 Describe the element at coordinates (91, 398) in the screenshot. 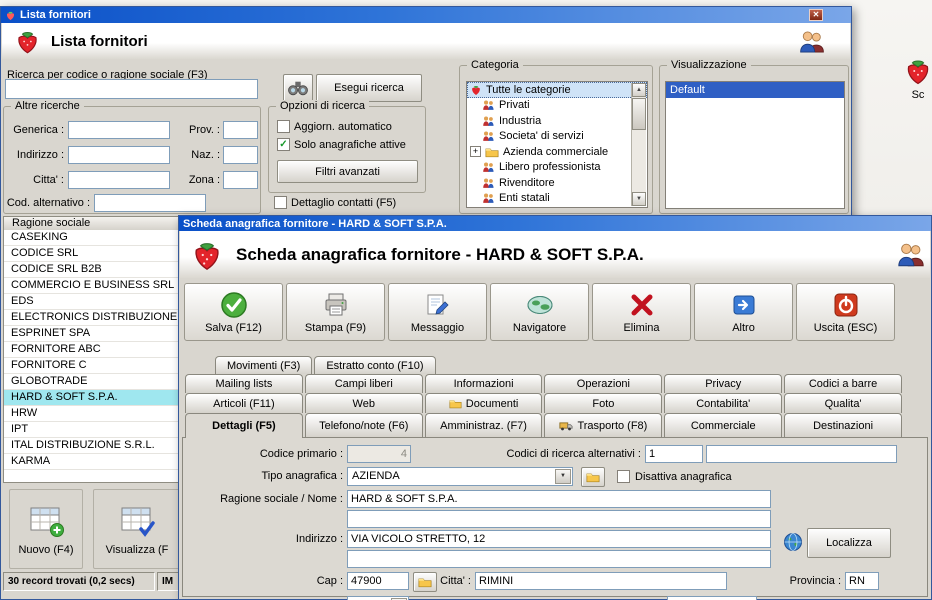

I see `supplier-row-selected: HARD & SOFT S.P.A.` at that location.